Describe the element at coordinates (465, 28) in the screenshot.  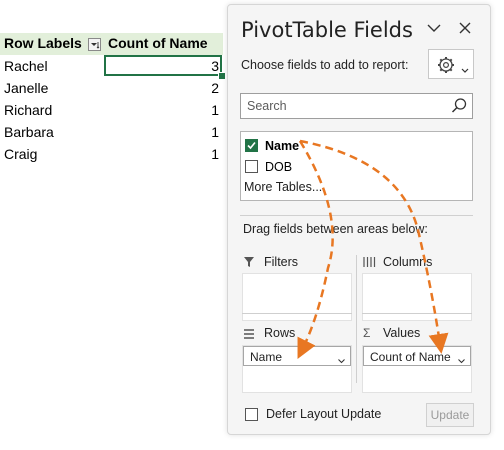
I see `close-icon` at that location.